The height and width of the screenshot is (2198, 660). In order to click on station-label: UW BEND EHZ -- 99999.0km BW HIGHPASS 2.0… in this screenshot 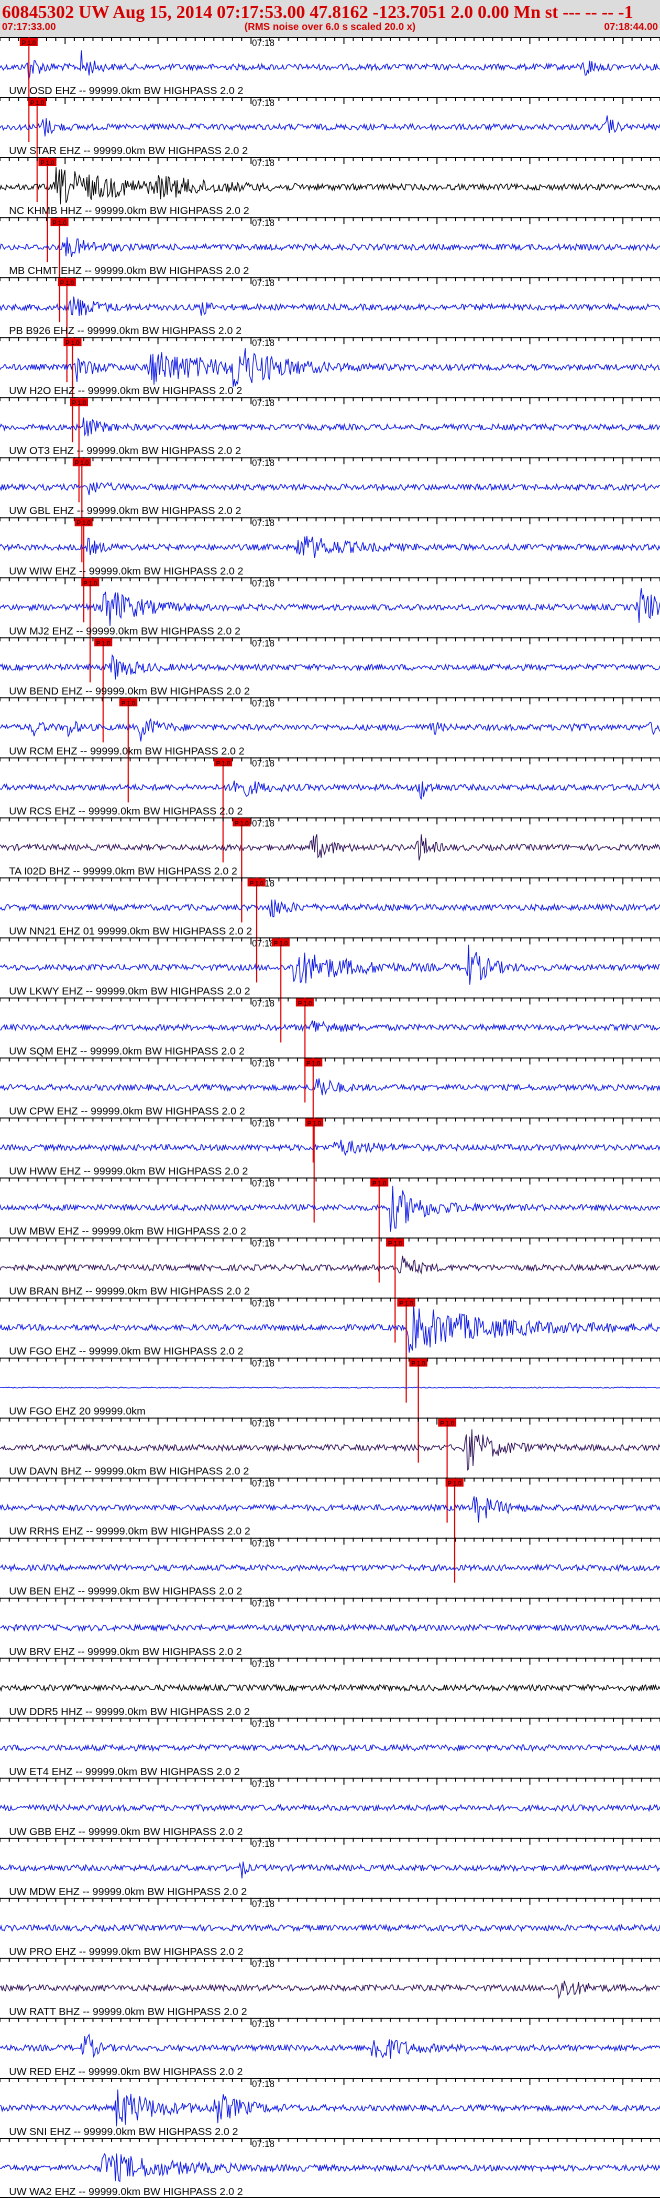, I will do `click(129, 691)`.